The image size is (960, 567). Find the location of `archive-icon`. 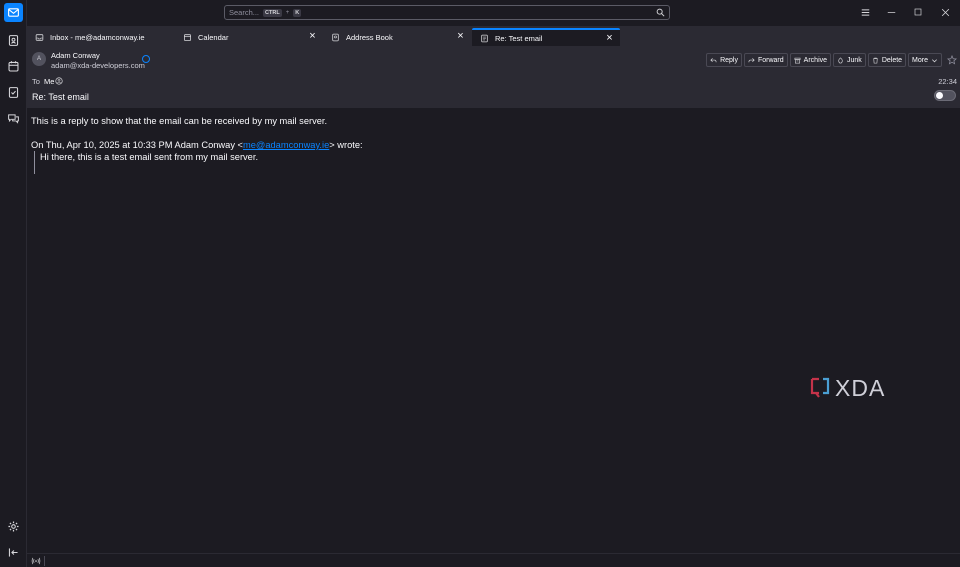

archive-icon is located at coordinates (797, 60).